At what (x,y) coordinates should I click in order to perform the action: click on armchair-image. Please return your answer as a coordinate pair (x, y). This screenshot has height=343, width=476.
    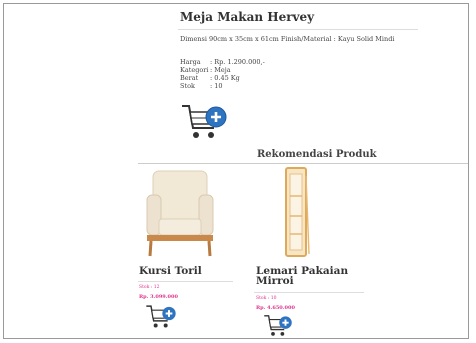
    Looking at the image, I should click on (180, 213).